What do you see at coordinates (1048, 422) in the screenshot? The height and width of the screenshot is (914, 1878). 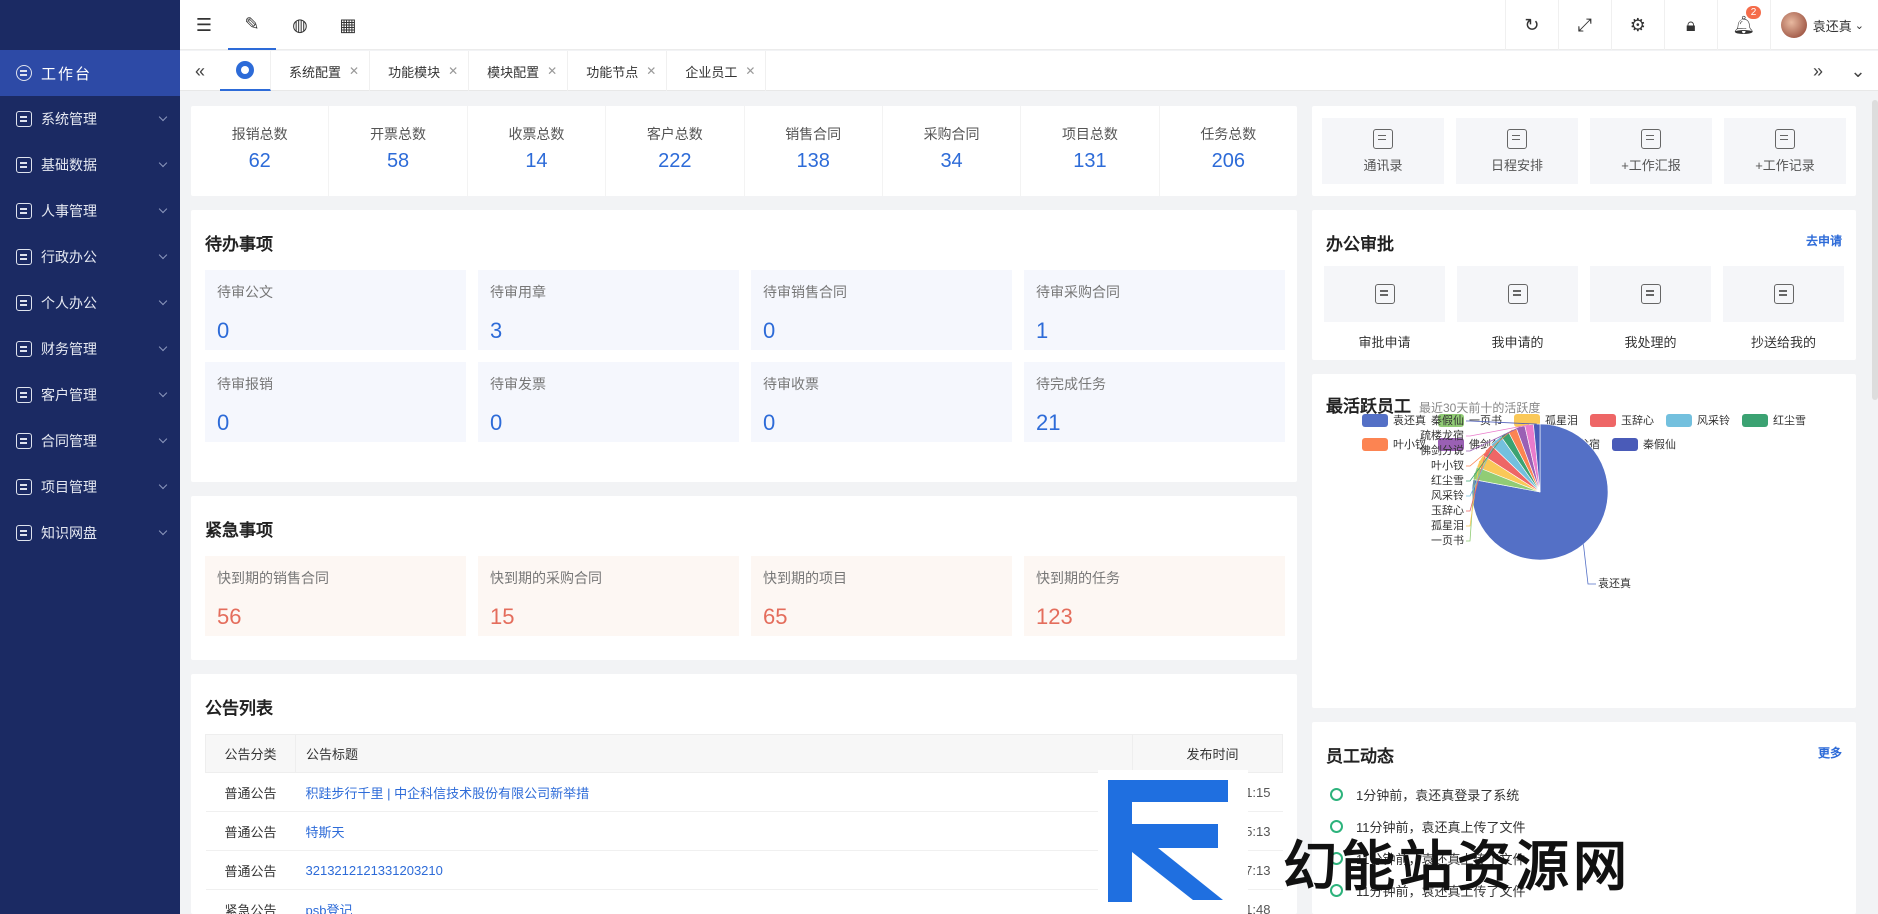 I see `todo-value: 21` at bounding box center [1048, 422].